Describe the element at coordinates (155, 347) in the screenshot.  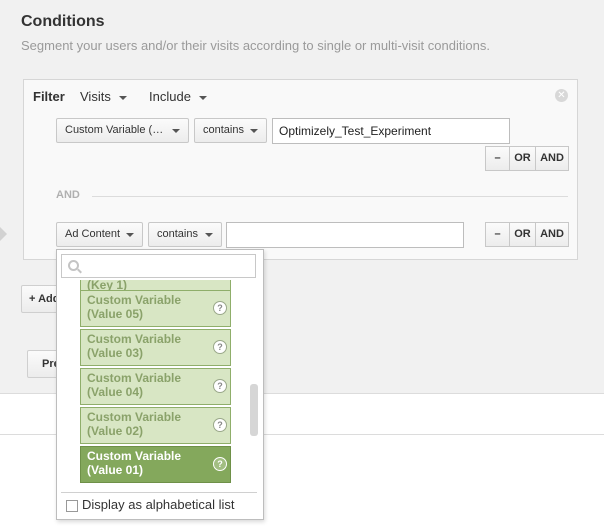
I see `dropdown-item: Custom Variable (Value 03) ?` at that location.